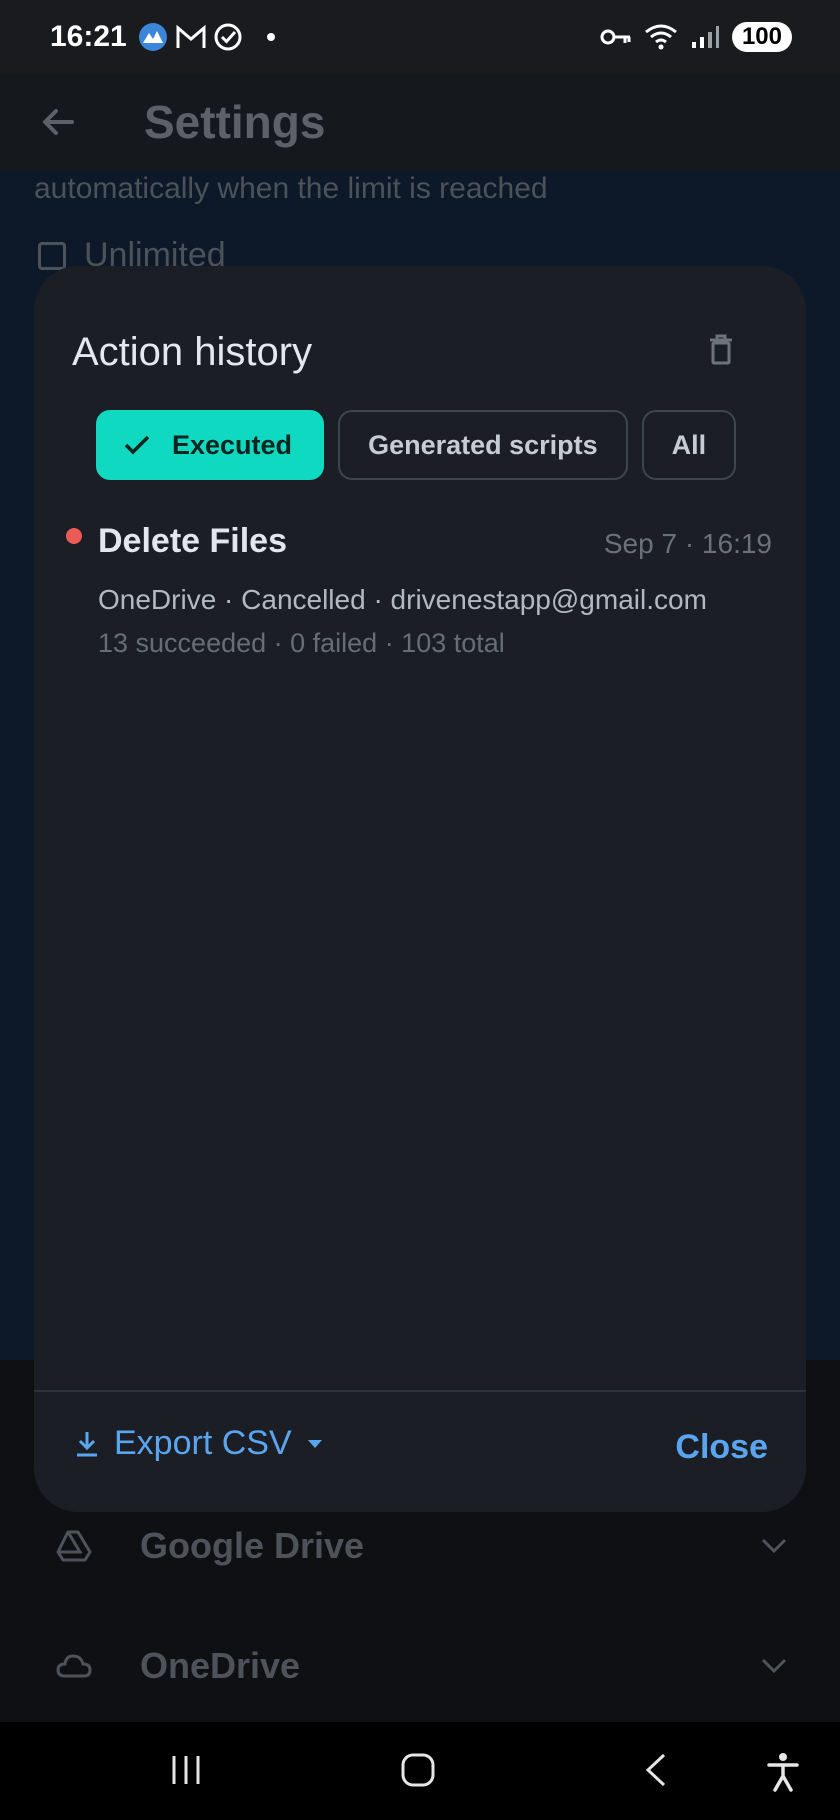 The width and height of the screenshot is (840, 1820). I want to click on arrow-left-icon, so click(58, 122).